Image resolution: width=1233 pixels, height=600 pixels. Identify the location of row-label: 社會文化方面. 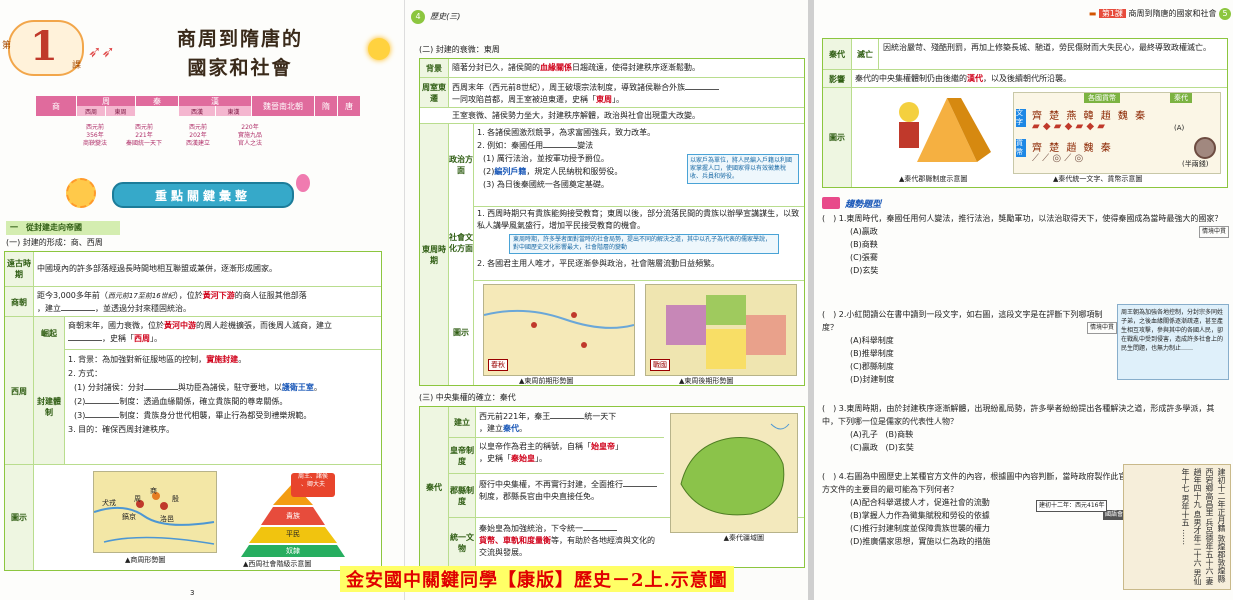
(461, 243).